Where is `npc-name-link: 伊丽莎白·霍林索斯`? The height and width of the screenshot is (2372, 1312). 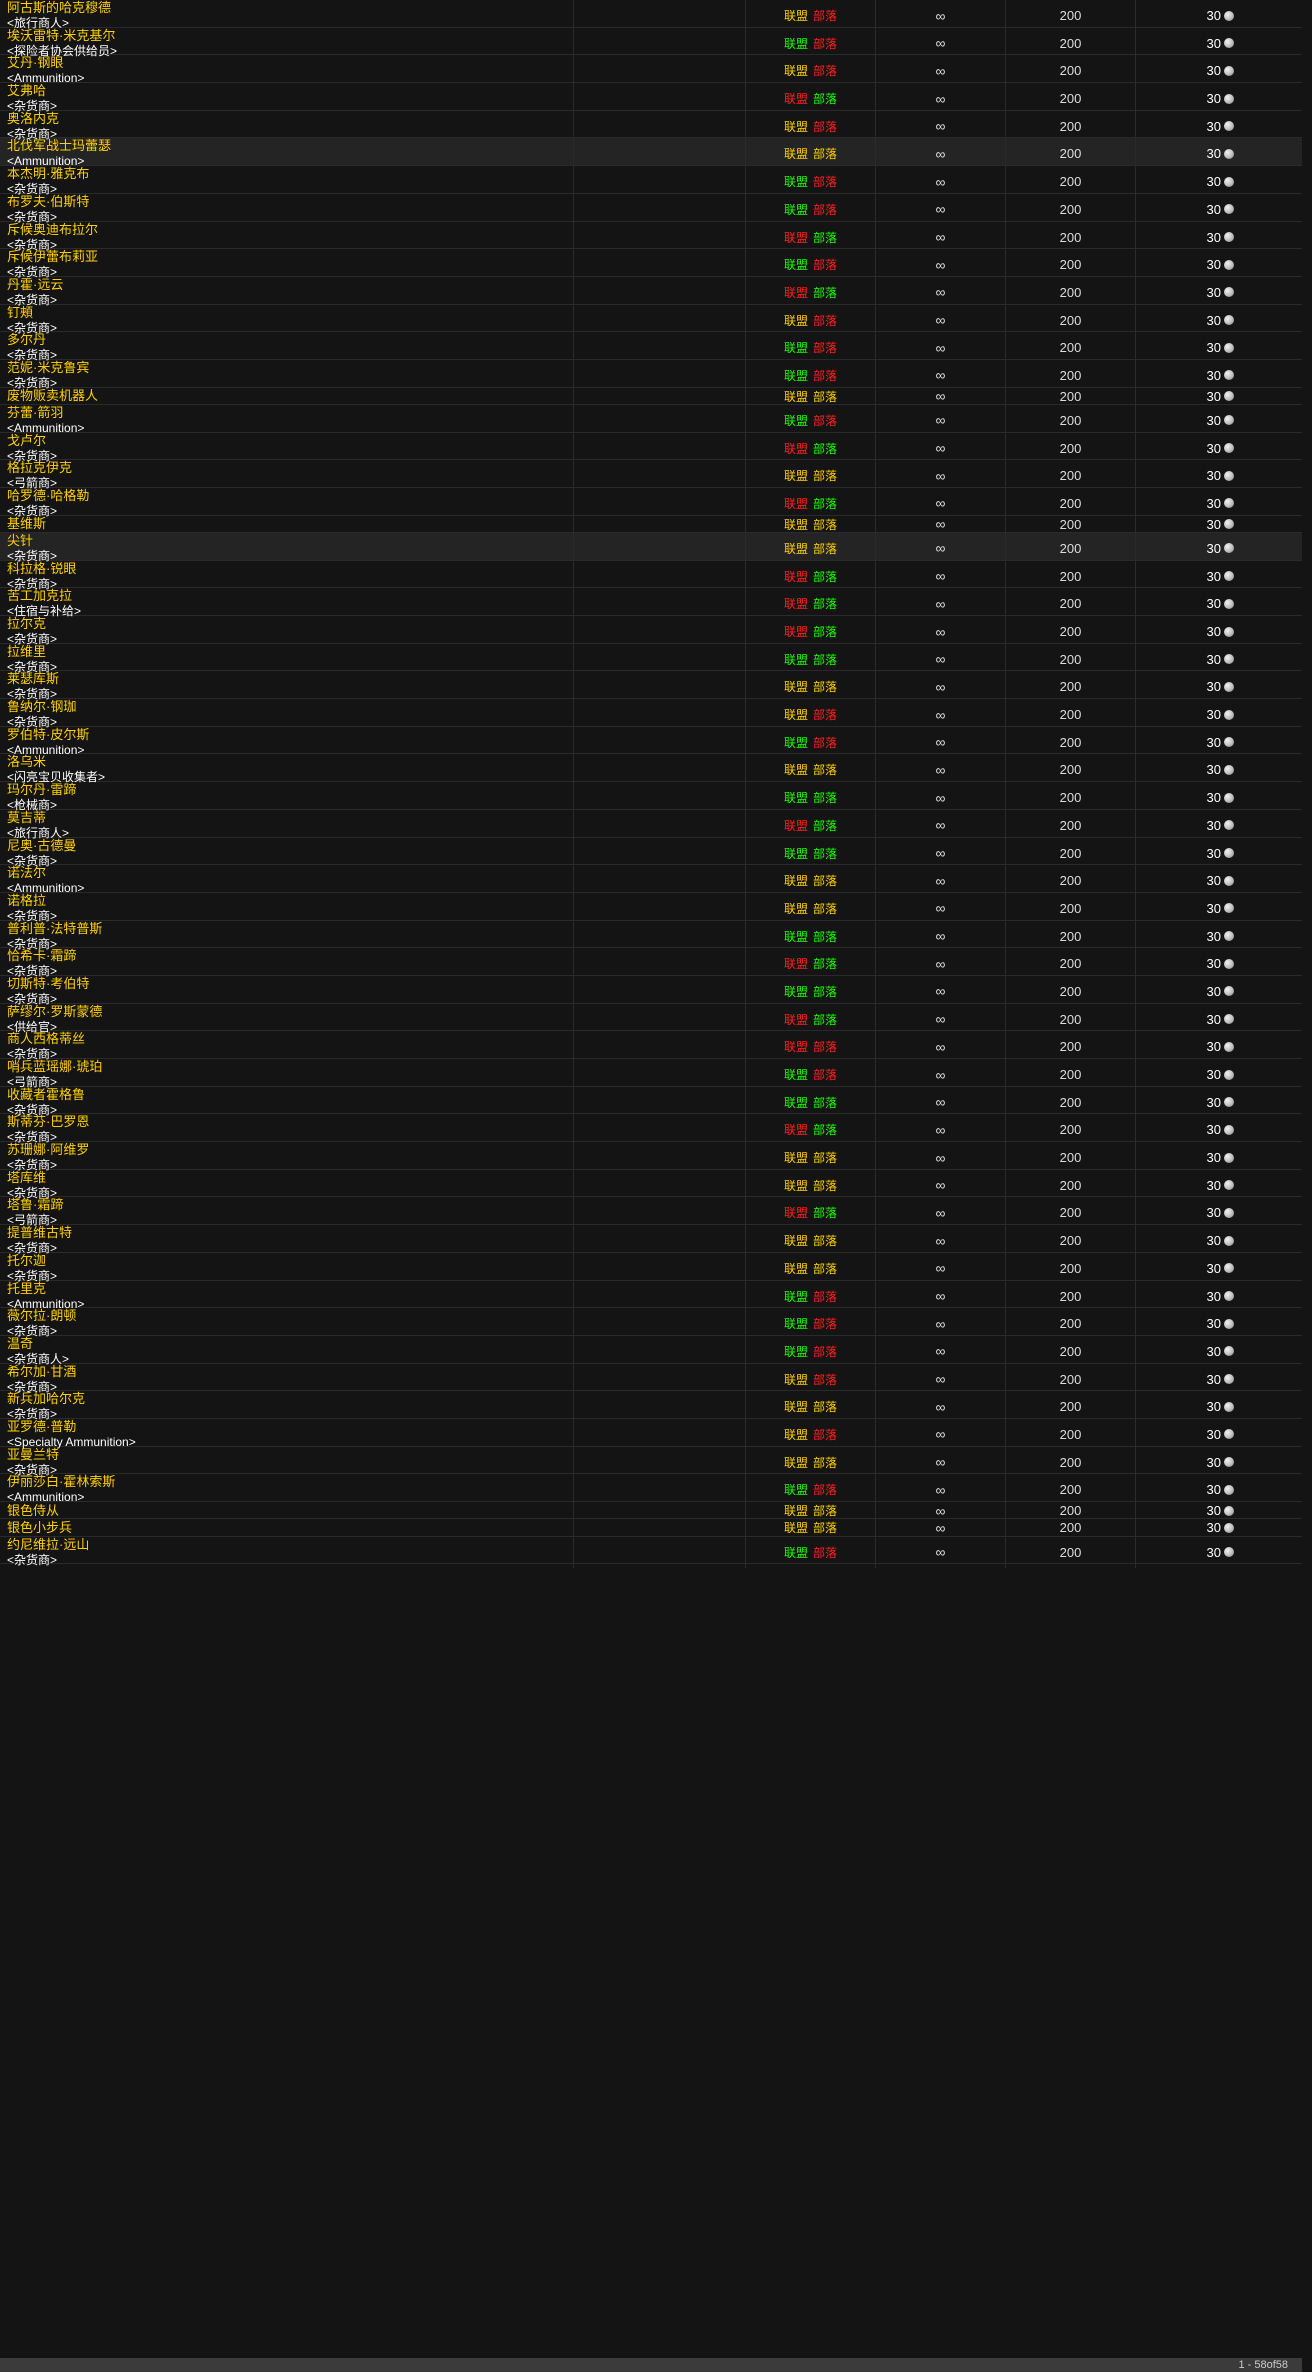 npc-name-link: 伊丽莎白·霍林索斯 is located at coordinates (290, 1482).